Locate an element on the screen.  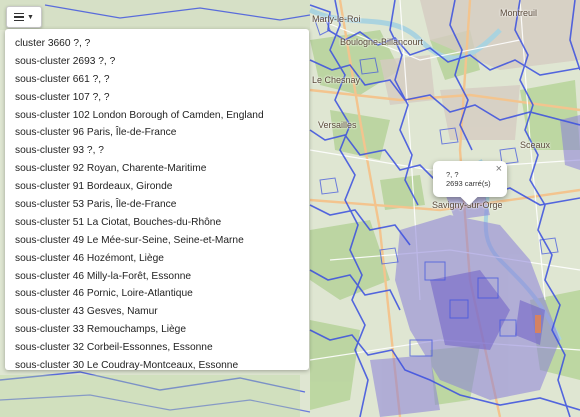
map-label: Versailles is located at coordinates (337, 125).